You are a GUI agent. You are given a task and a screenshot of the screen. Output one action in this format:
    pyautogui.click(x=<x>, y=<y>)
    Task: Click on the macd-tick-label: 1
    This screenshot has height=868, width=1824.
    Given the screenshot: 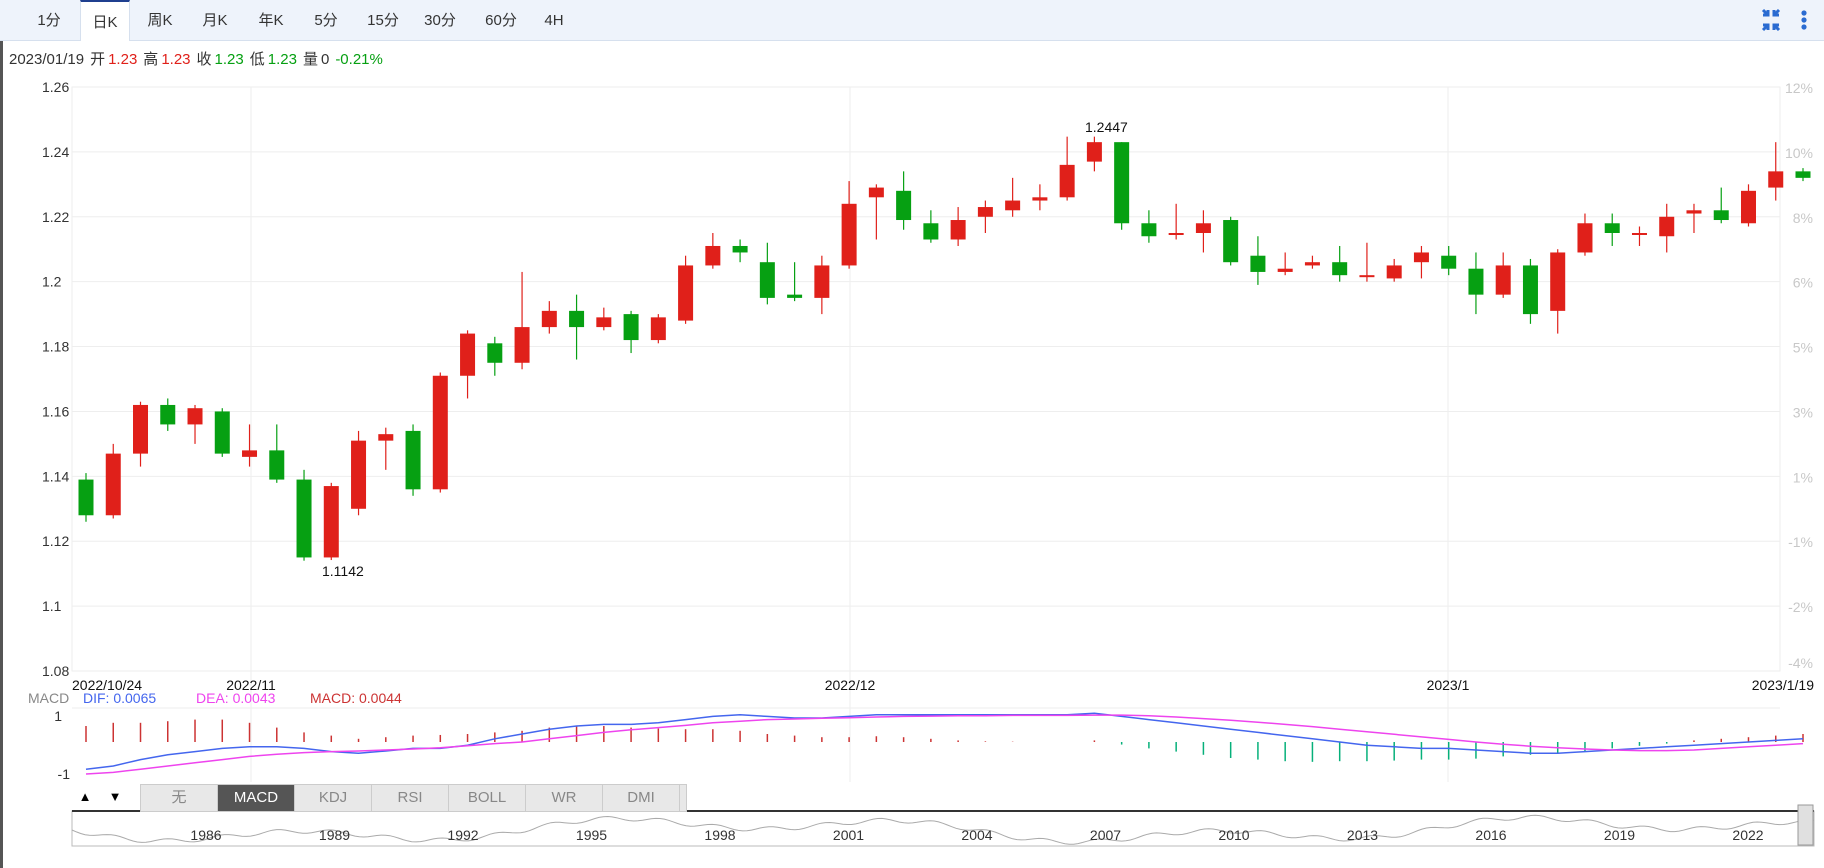 What is the action you would take?
    pyautogui.click(x=58, y=716)
    